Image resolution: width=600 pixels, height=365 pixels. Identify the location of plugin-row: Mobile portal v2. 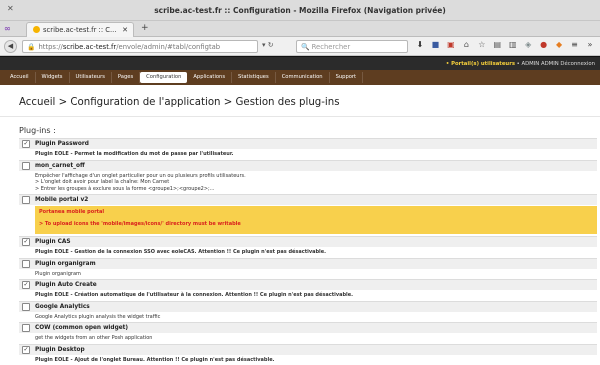
(308, 199).